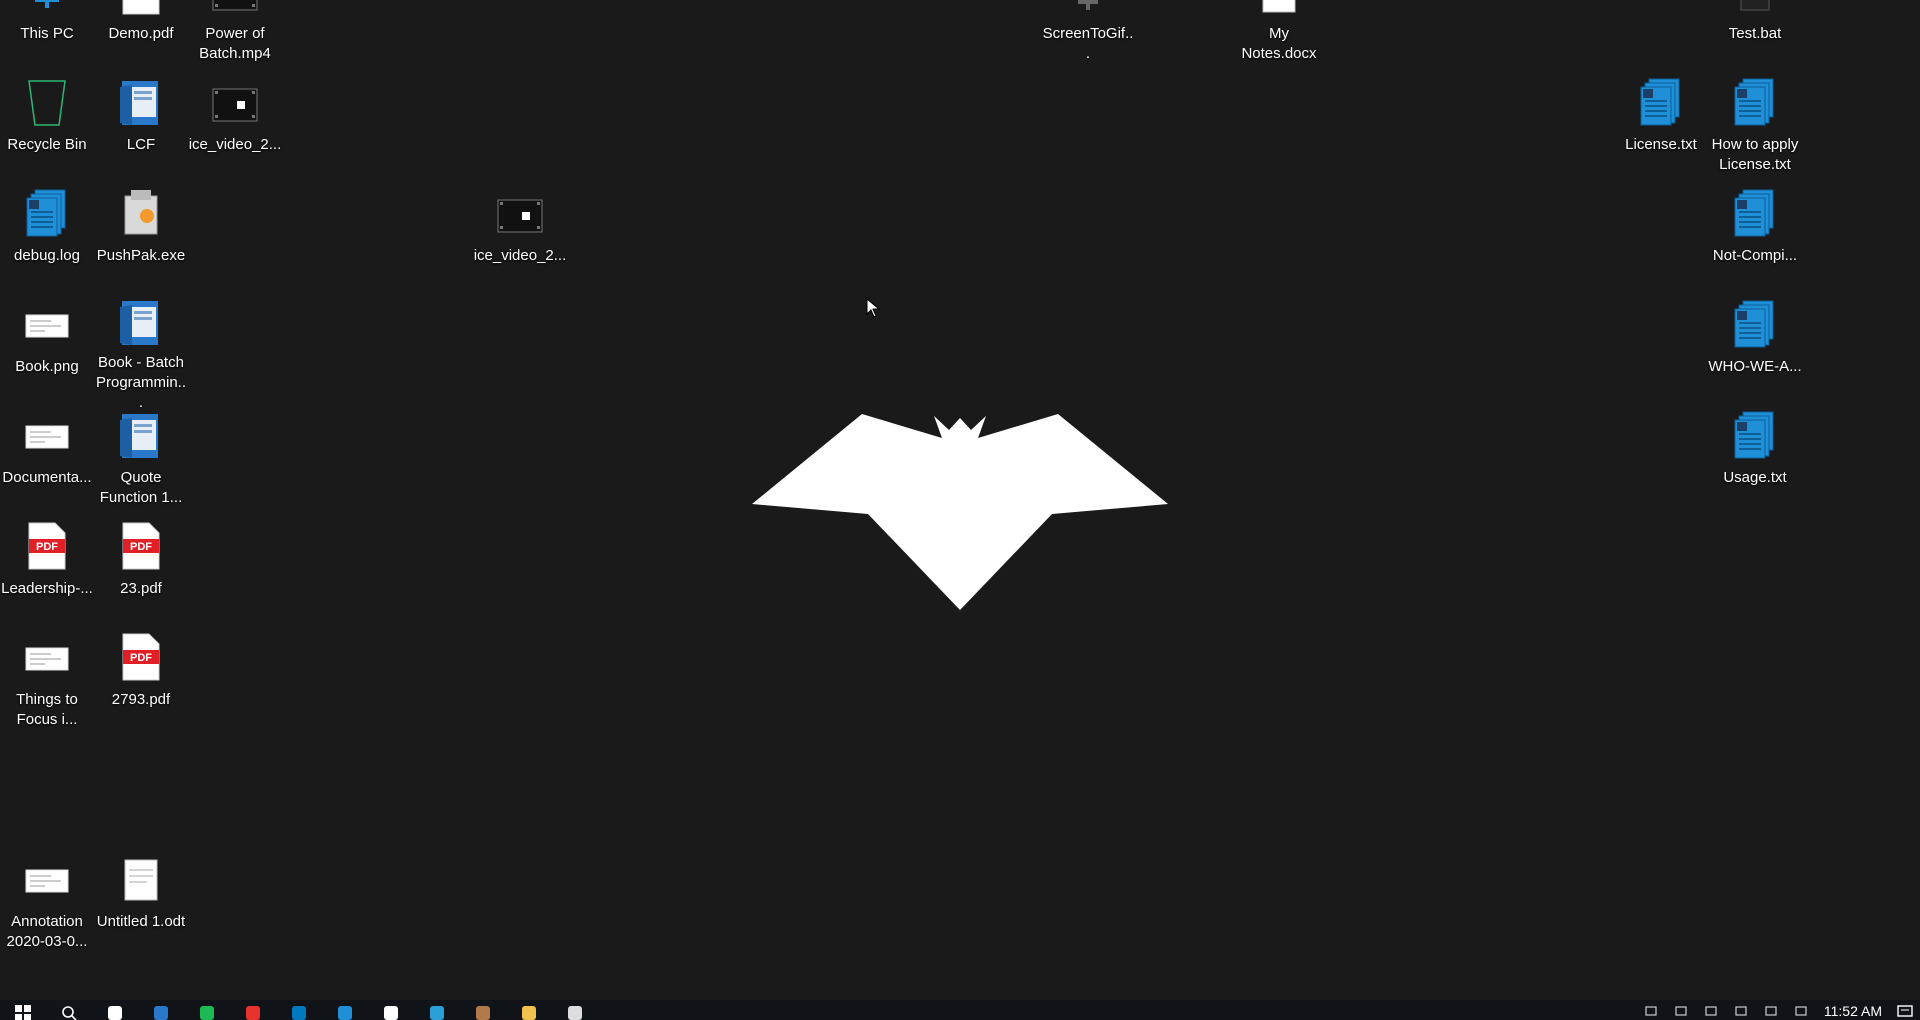 This screenshot has width=1920, height=1020. I want to click on desktop-icon: PDF 2793.pdf, so click(141, 682).